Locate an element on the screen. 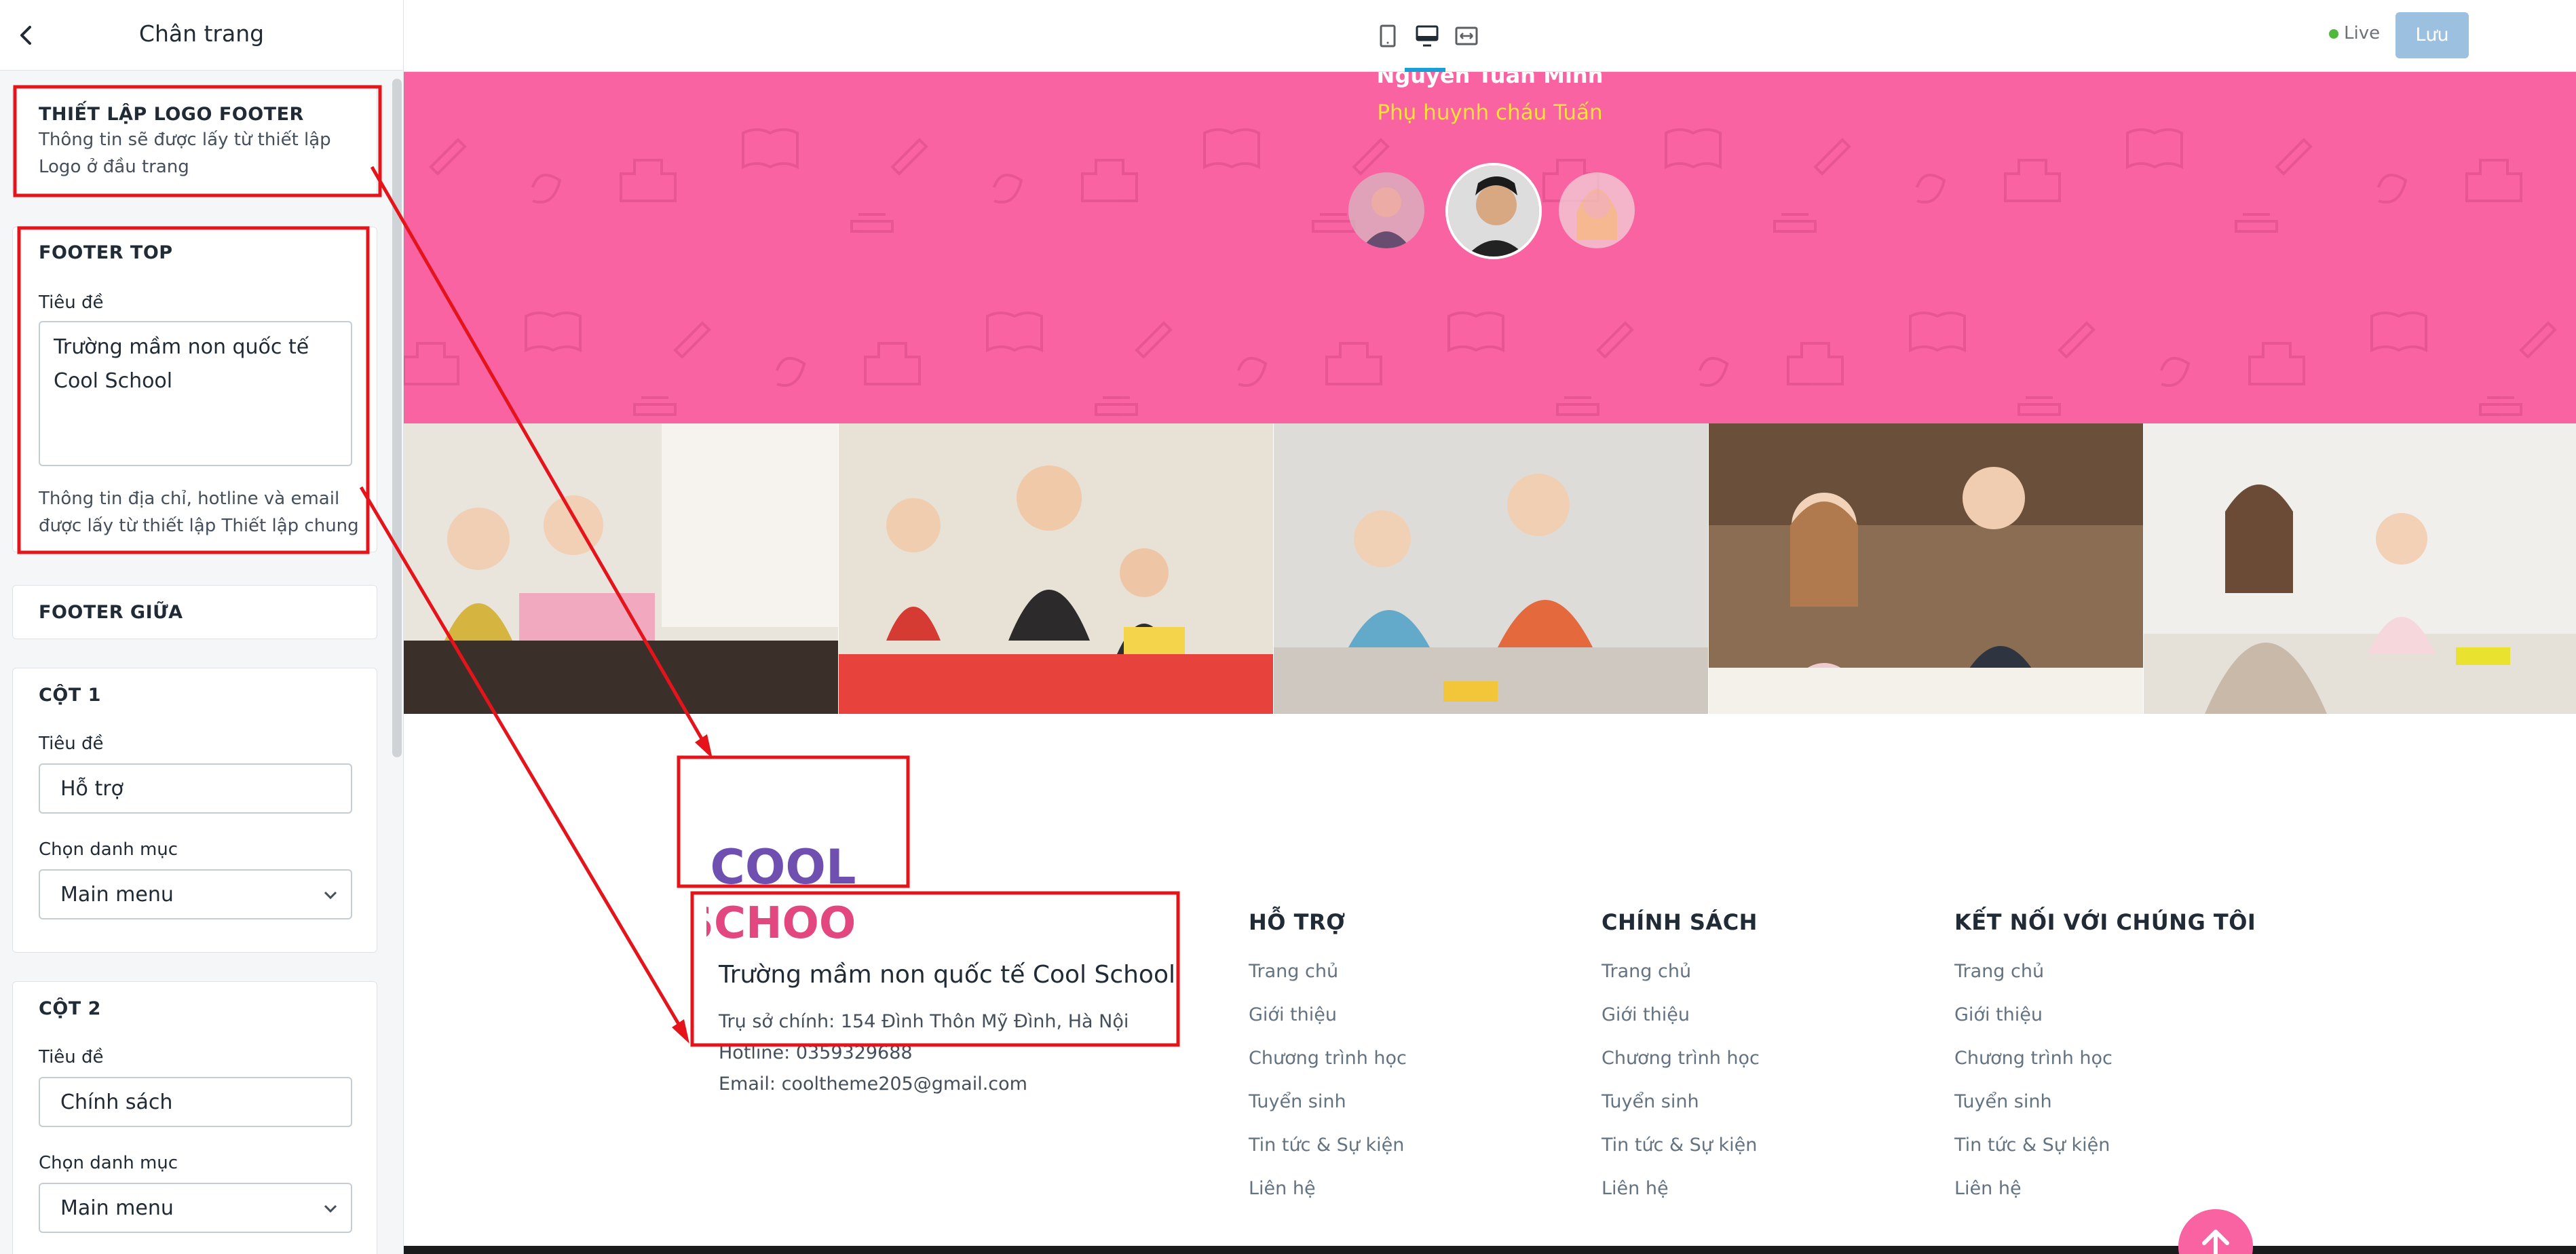 This screenshot has height=1254, width=2576. footer-column-1-title: HỖ TRỢ is located at coordinates (1297, 922).